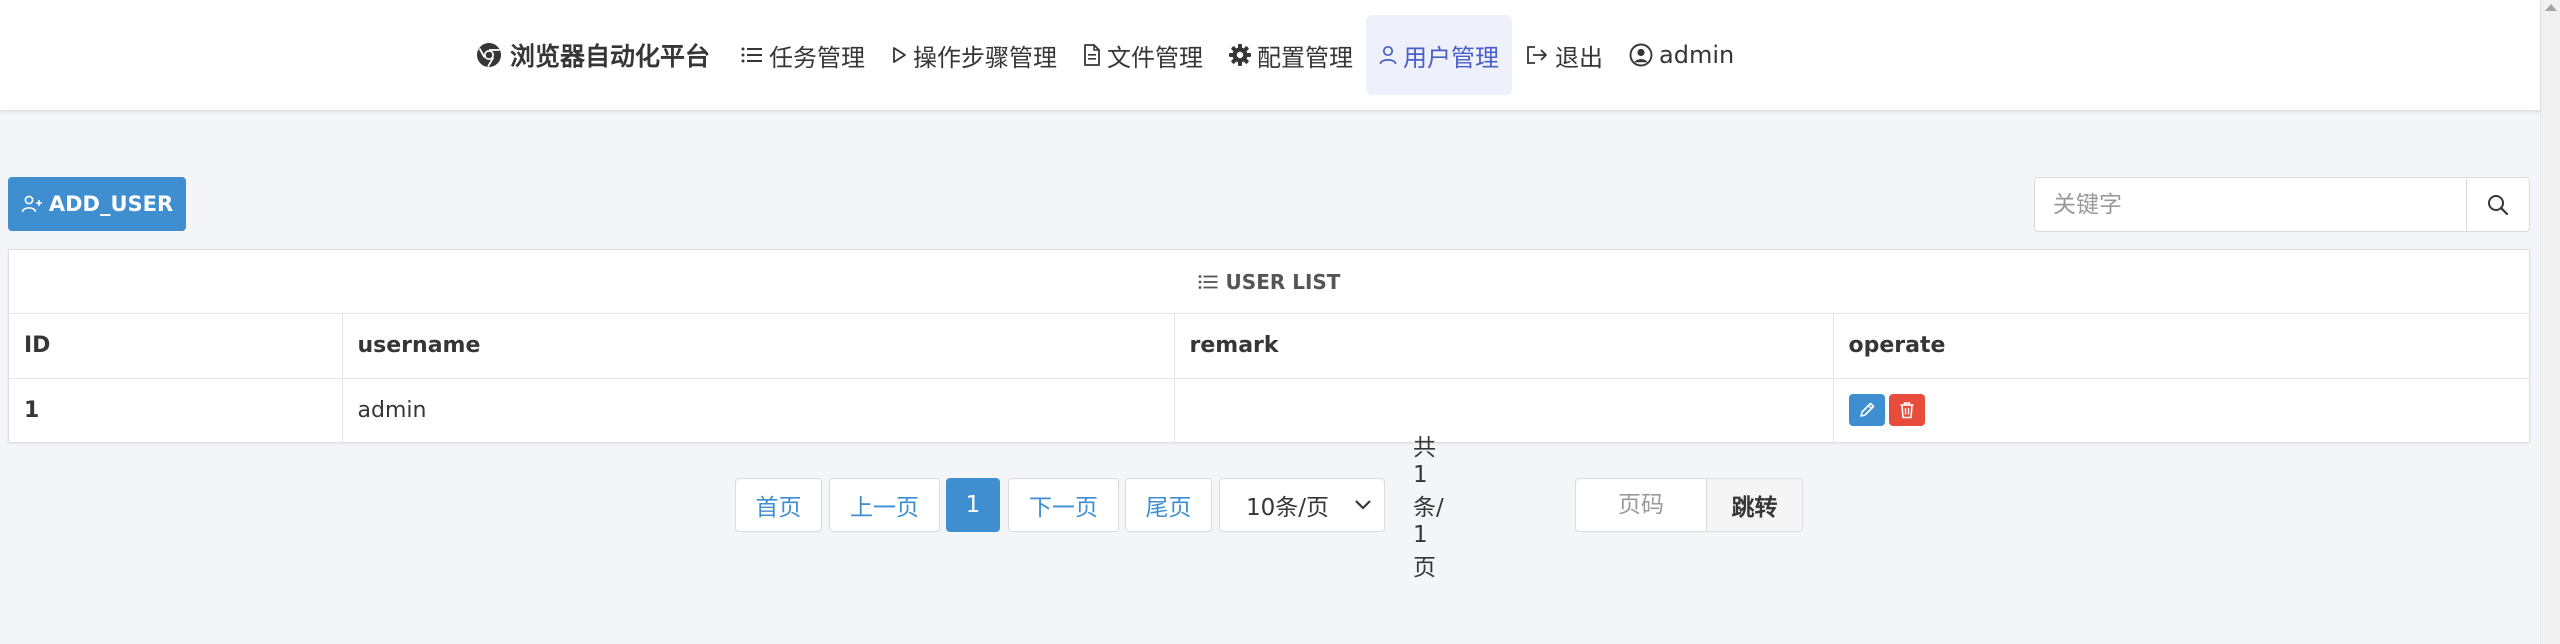  Describe the element at coordinates (1288, 508) in the screenshot. I see `page-size-value: 10条/页` at that location.